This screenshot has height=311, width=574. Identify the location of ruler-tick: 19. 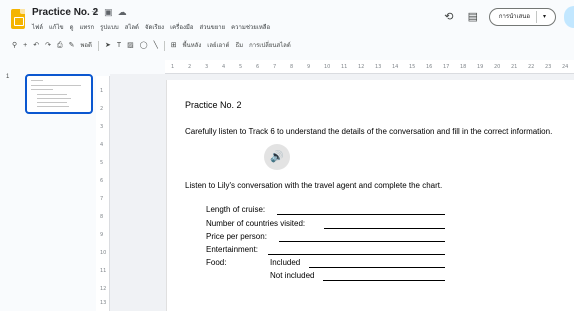
(480, 67).